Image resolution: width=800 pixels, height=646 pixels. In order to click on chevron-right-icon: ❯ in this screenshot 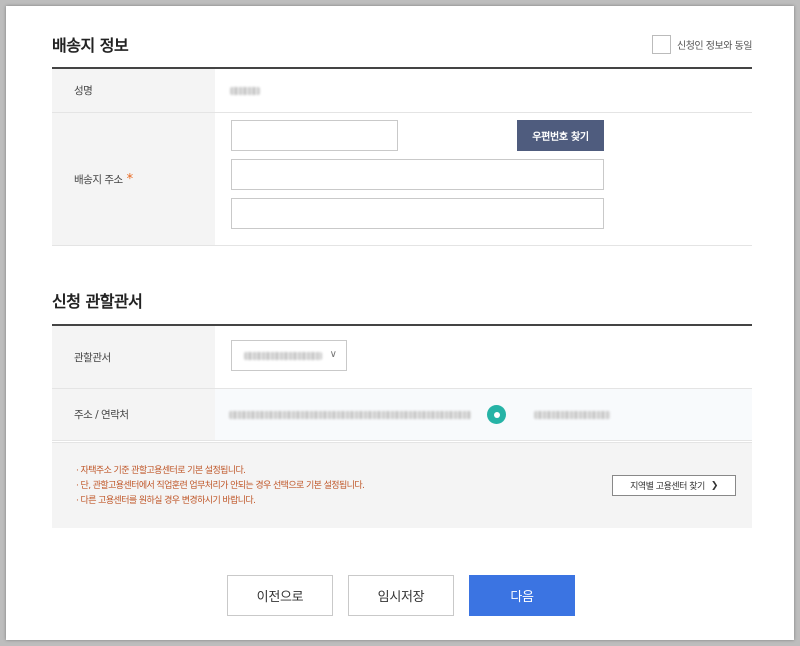, I will do `click(714, 485)`.